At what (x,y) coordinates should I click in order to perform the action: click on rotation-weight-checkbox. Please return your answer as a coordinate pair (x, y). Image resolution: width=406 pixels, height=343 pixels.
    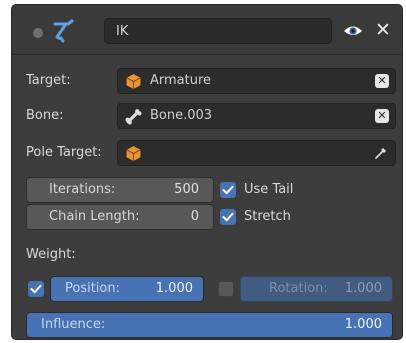
    Looking at the image, I should click on (226, 289).